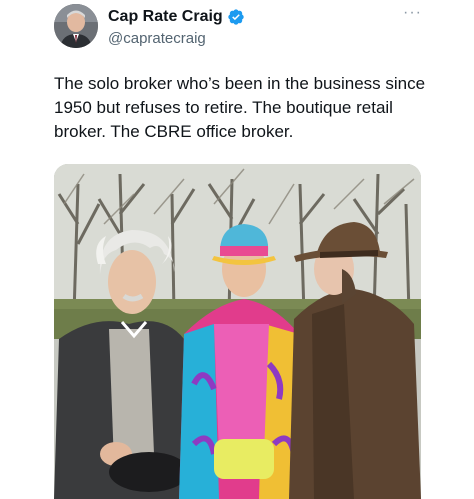 The width and height of the screenshot is (474, 499). Describe the element at coordinates (165, 17) in the screenshot. I see `author-display-name: Cap Rate Craig` at that location.